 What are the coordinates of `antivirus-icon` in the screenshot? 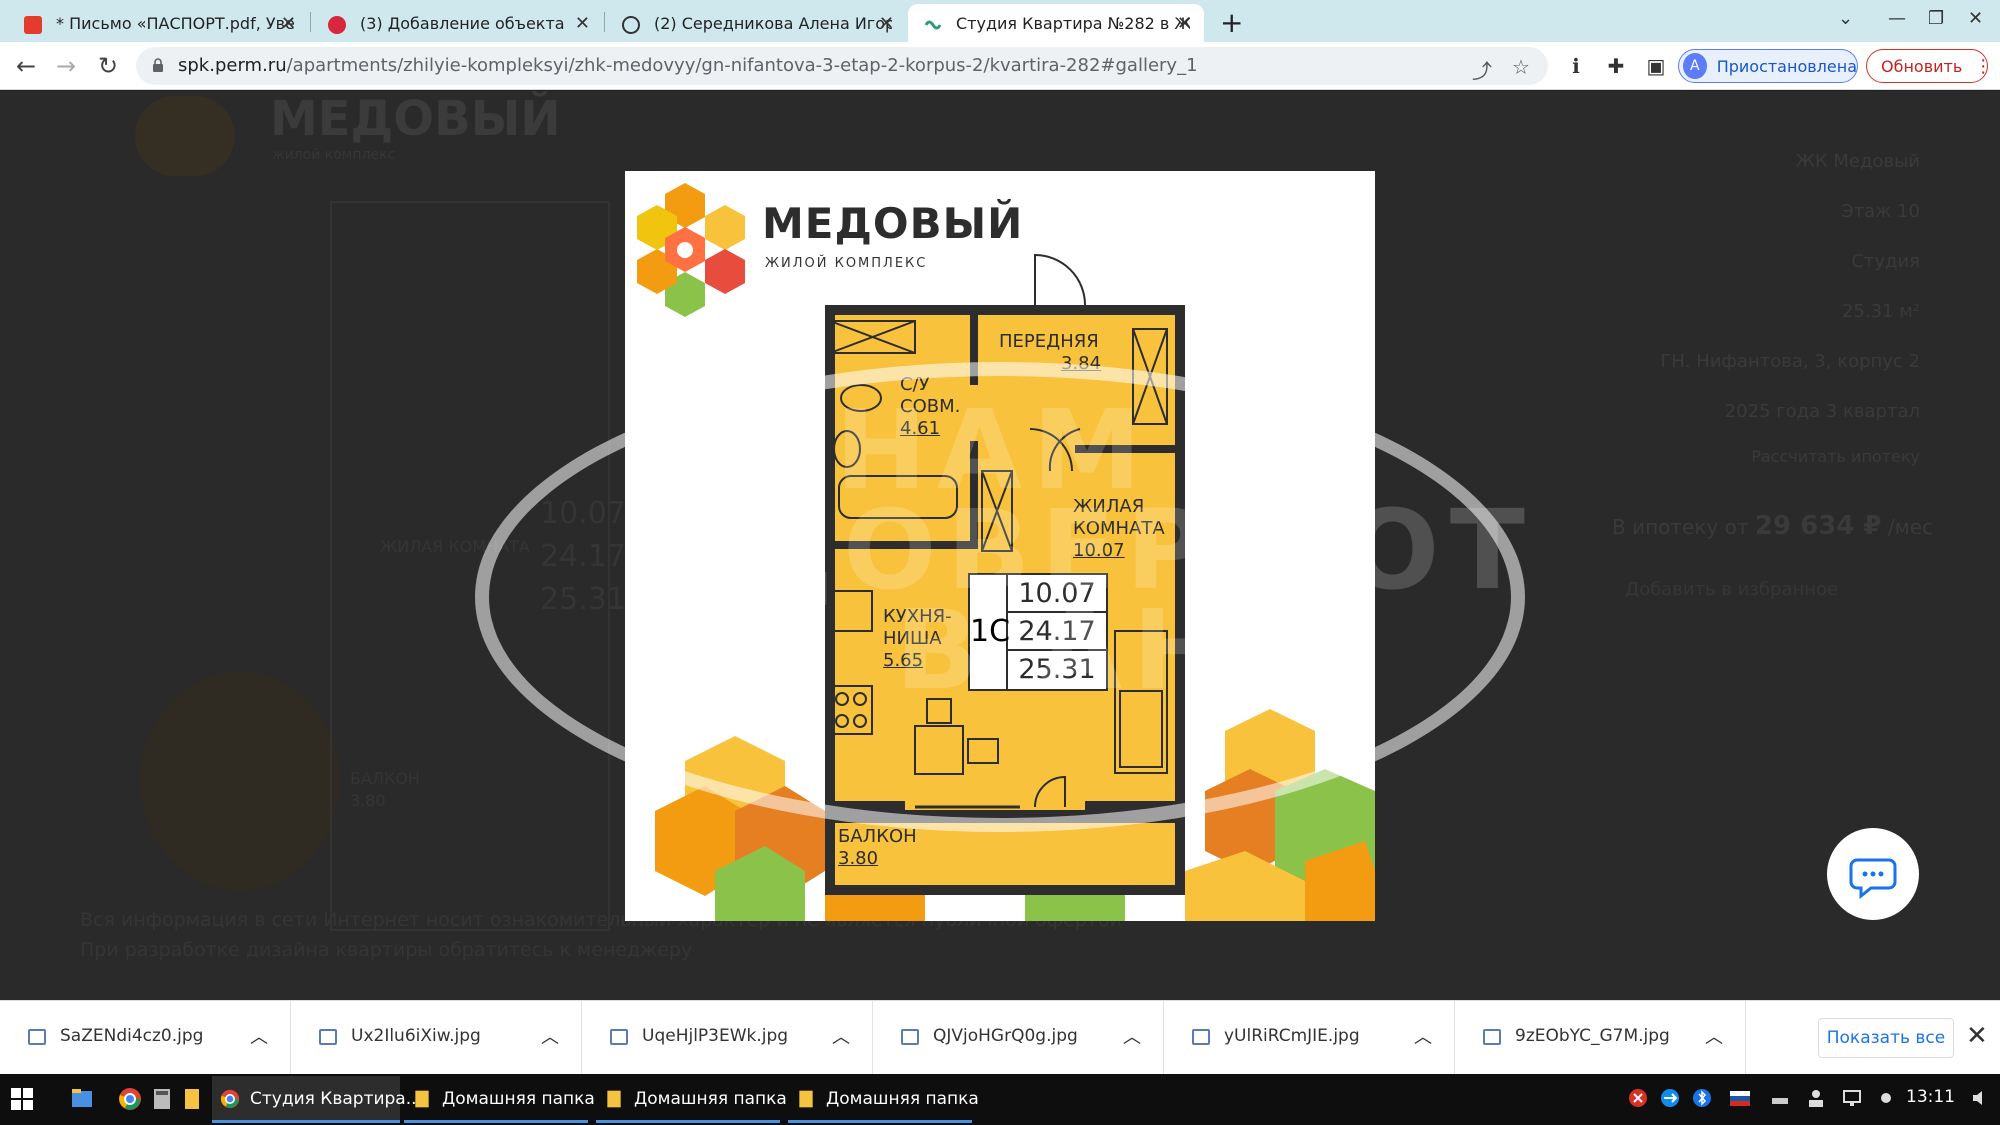 It's located at (1638, 1098).